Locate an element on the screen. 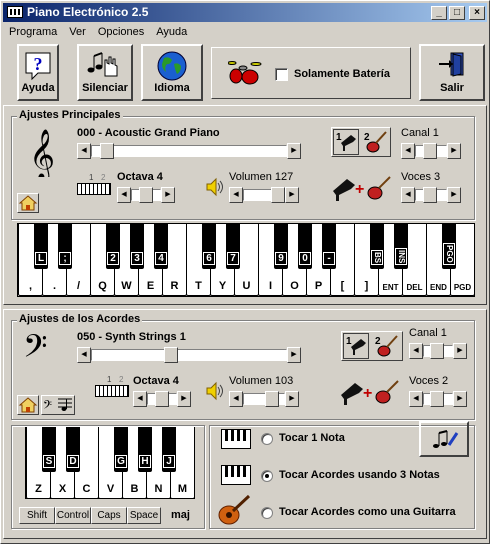 This screenshot has height=544, width=490. minimize-button: _ is located at coordinates (439, 13).